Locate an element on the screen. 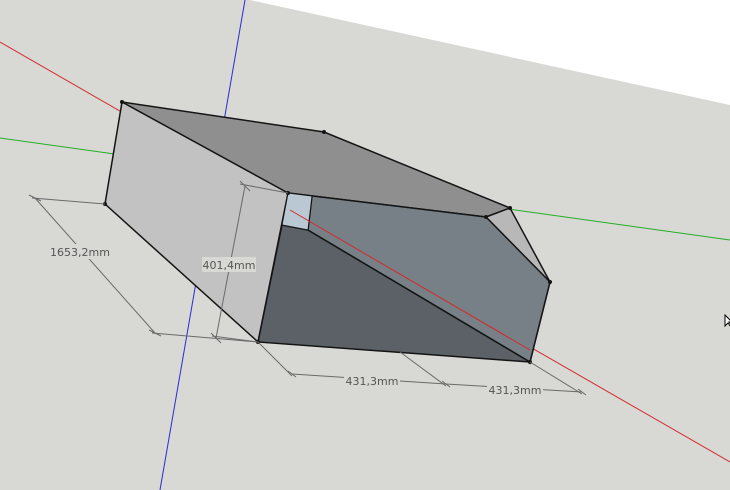 The image size is (730, 490). dimension-depth-label: 1653,2mm is located at coordinates (80, 252).